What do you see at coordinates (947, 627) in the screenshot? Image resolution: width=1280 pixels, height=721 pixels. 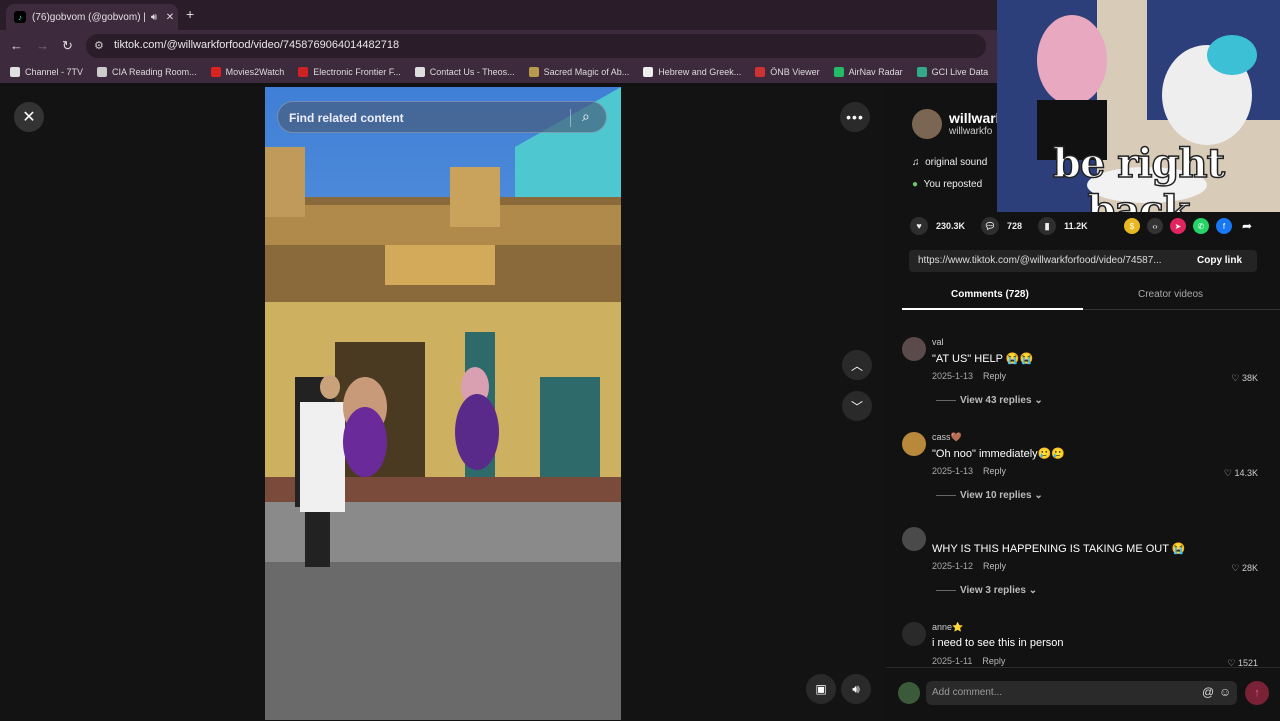 I see `commenter-name: anne⭐` at bounding box center [947, 627].